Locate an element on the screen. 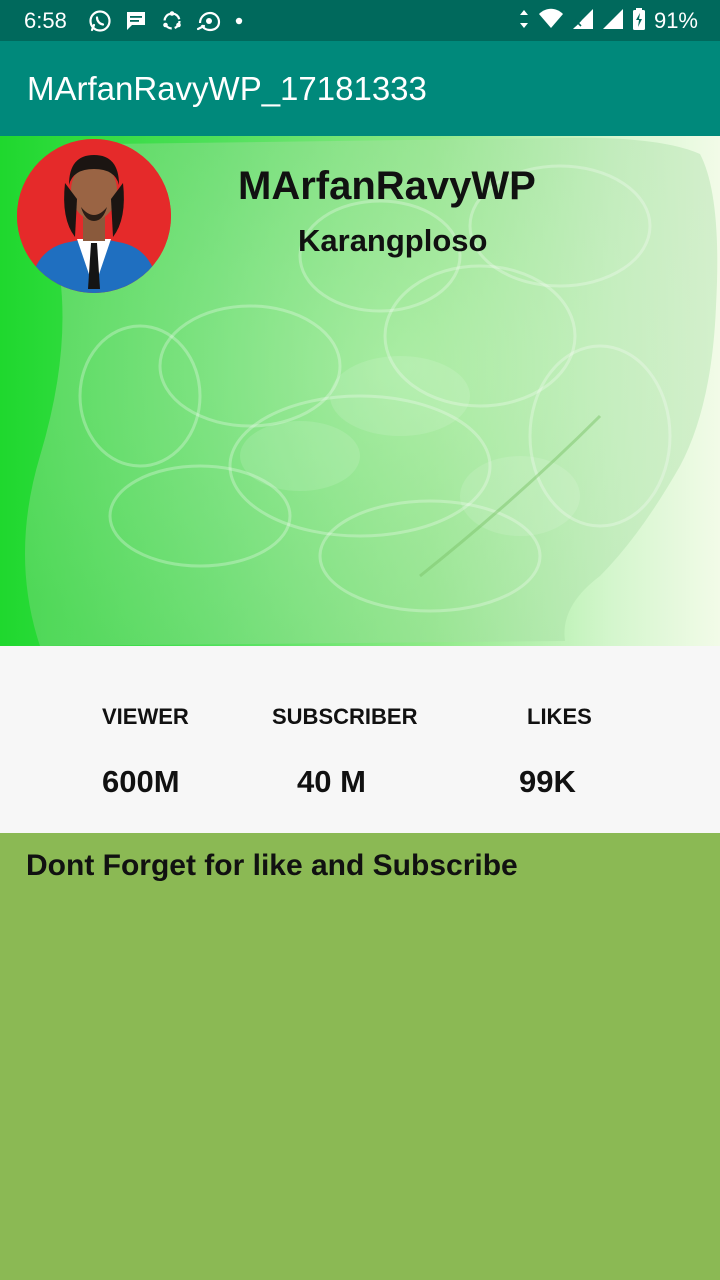 The image size is (720, 1280). app-bar: MArfanRavyWP_17181333 is located at coordinates (360, 88).